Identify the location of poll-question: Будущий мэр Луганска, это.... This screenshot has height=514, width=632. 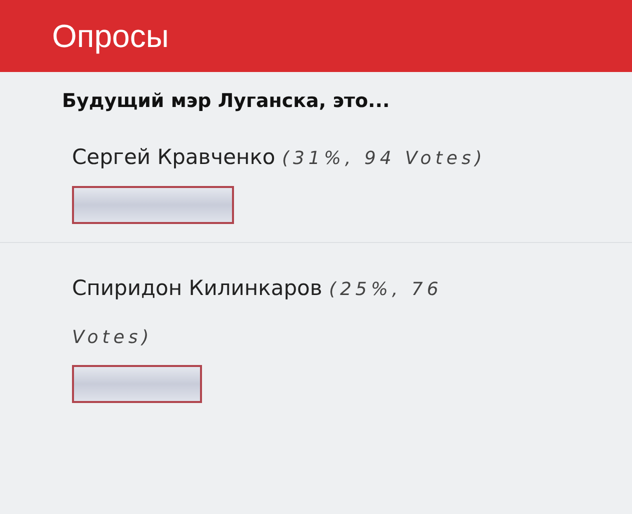
(226, 100).